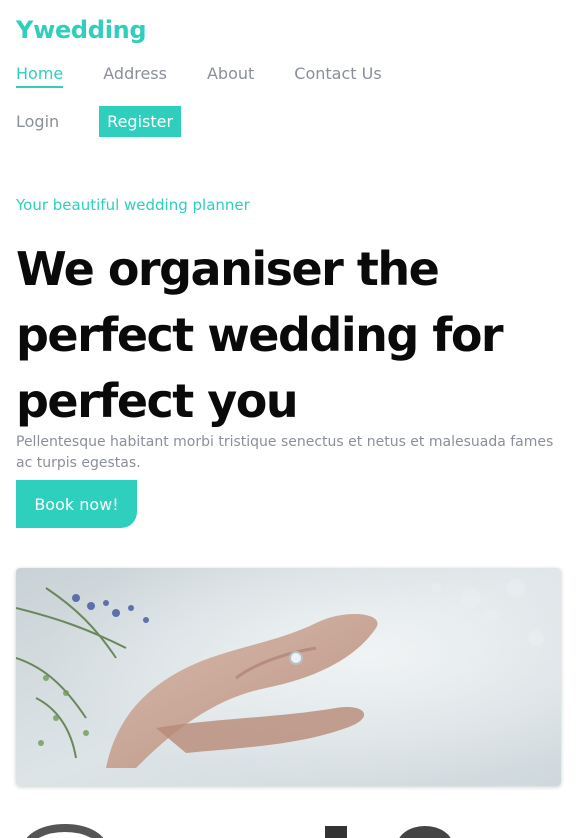  Describe the element at coordinates (133, 205) in the screenshot. I see `hero-tagline: Your beautiful wedding planner` at that location.